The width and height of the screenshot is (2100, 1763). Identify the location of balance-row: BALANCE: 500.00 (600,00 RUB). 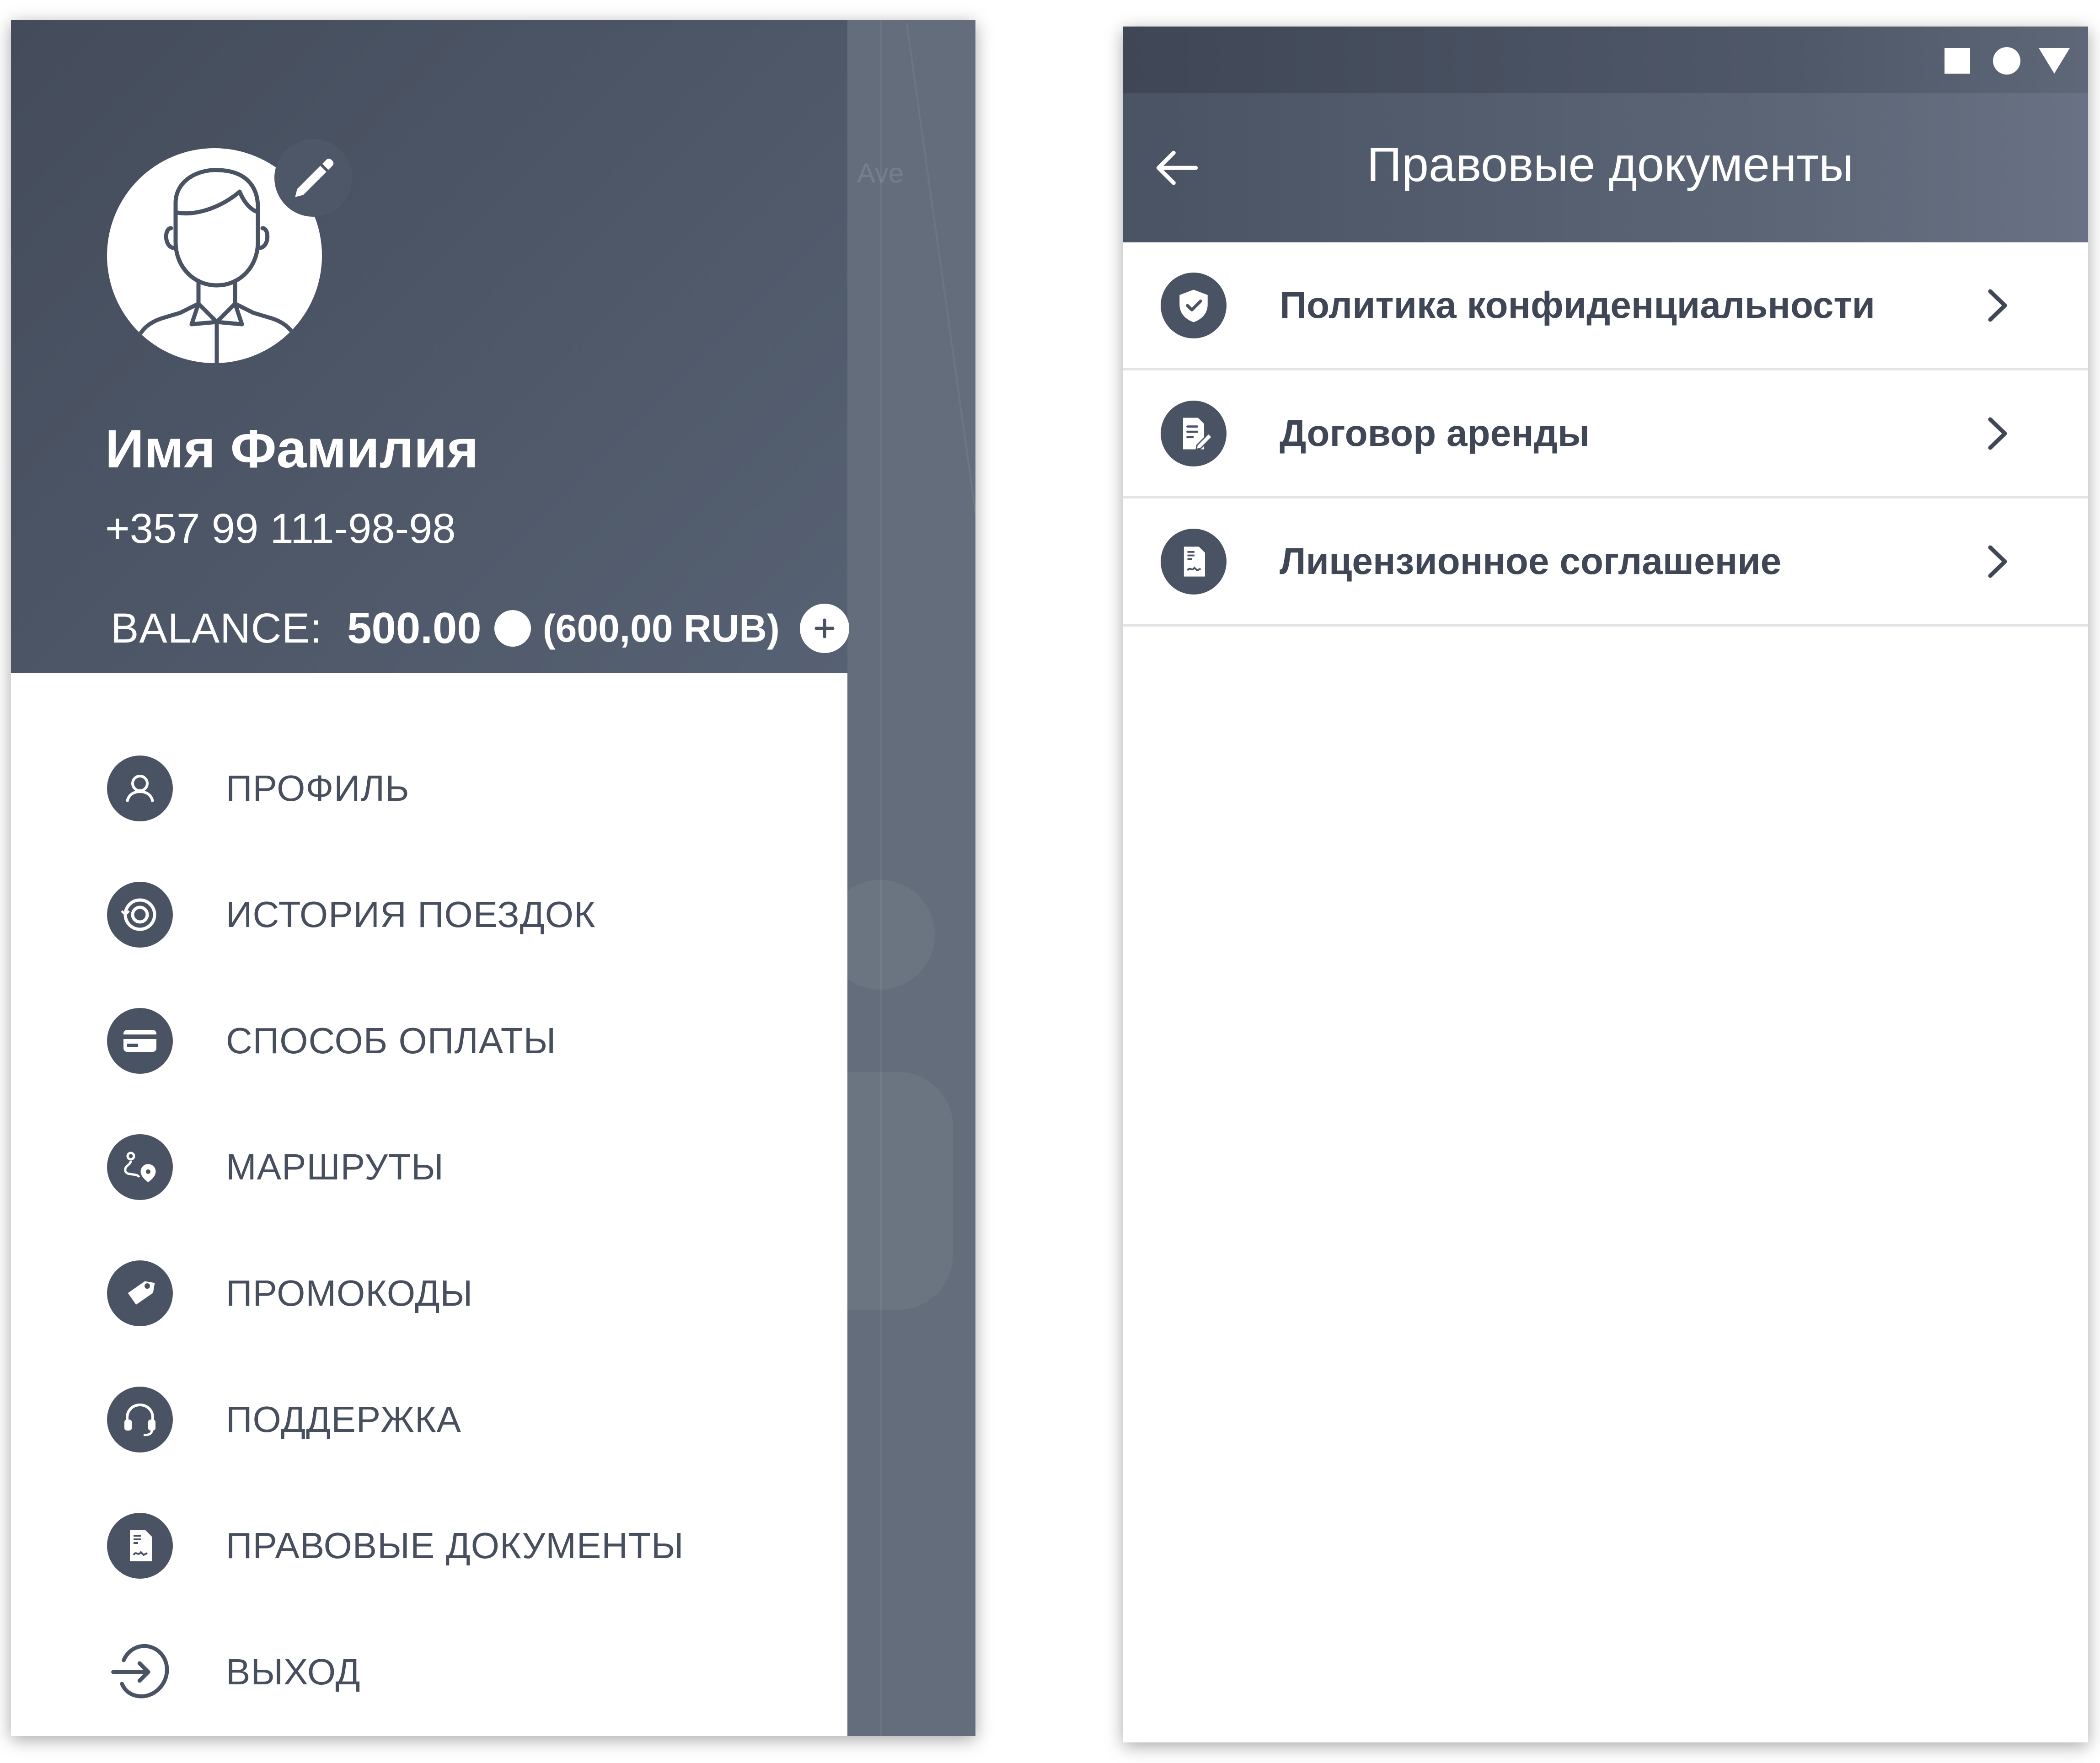
(480, 628).